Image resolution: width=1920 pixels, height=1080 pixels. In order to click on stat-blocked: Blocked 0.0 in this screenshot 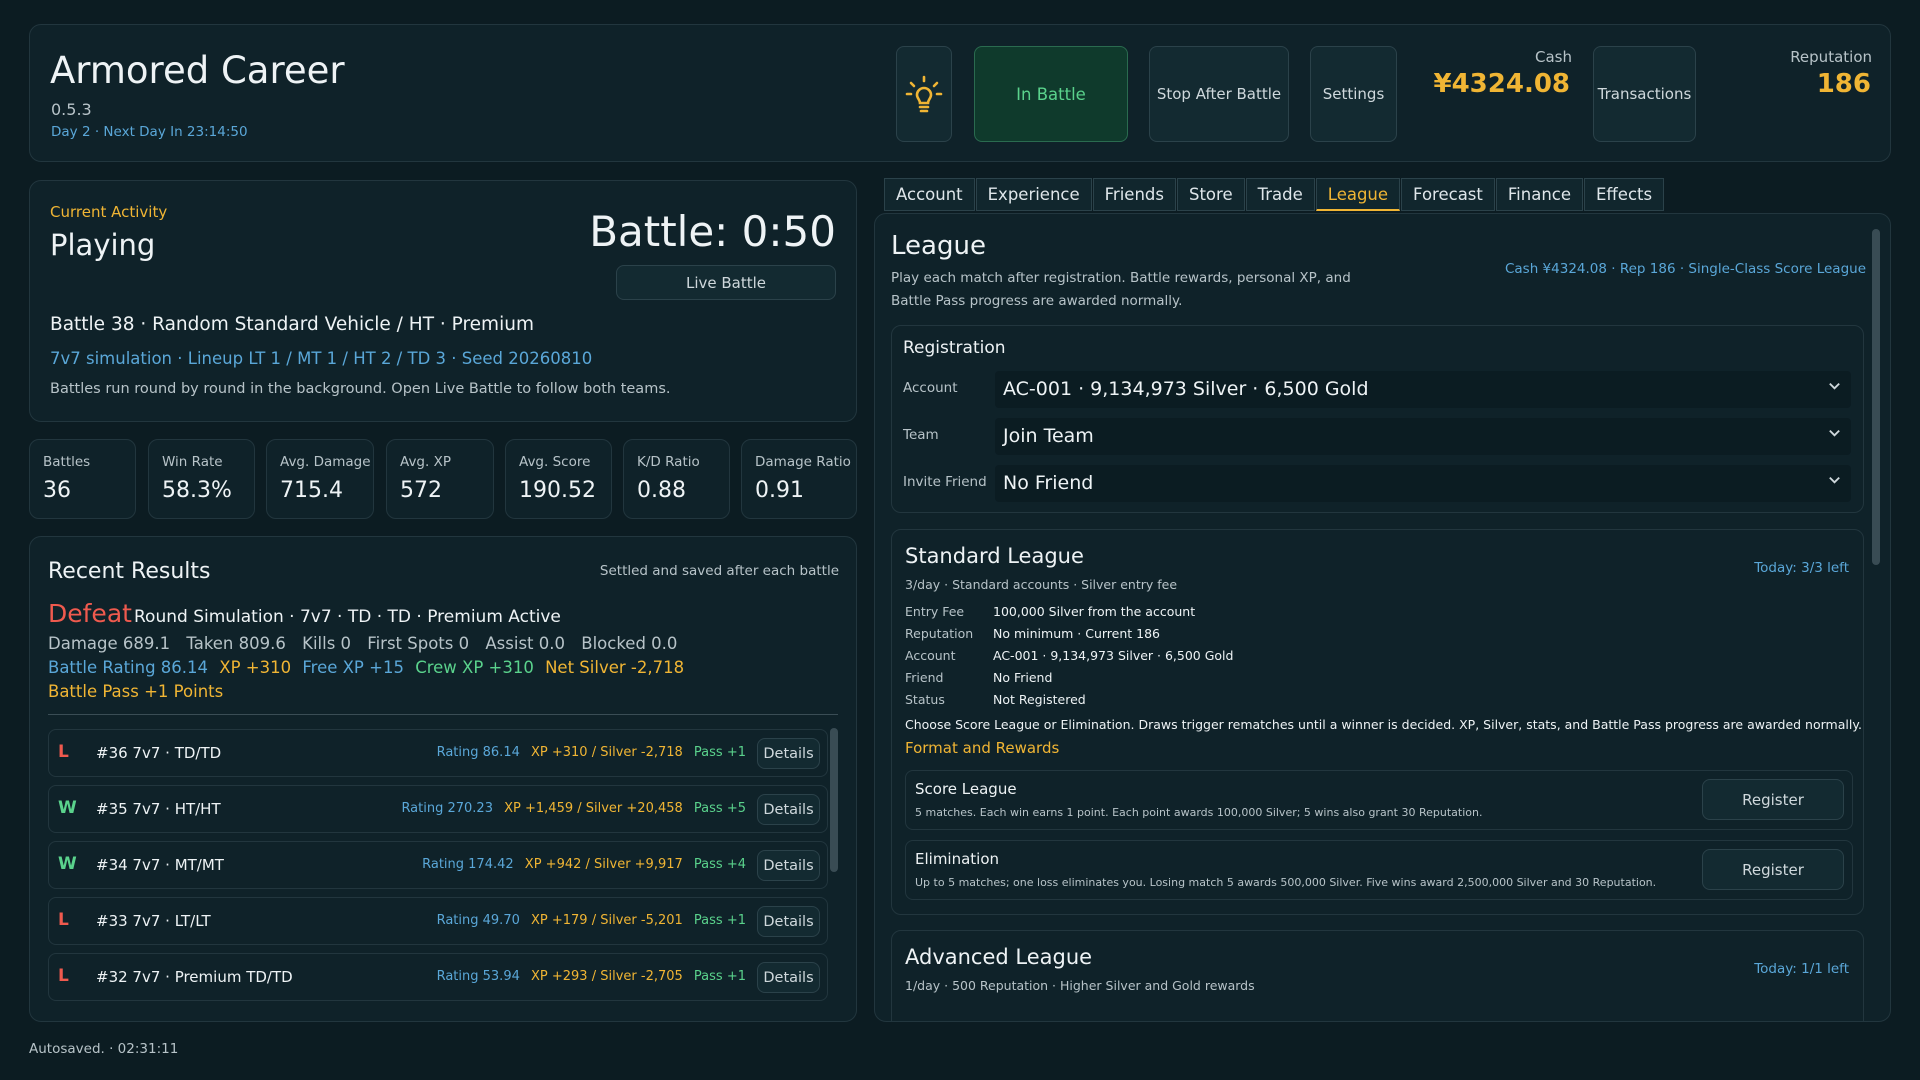, I will do `click(629, 643)`.